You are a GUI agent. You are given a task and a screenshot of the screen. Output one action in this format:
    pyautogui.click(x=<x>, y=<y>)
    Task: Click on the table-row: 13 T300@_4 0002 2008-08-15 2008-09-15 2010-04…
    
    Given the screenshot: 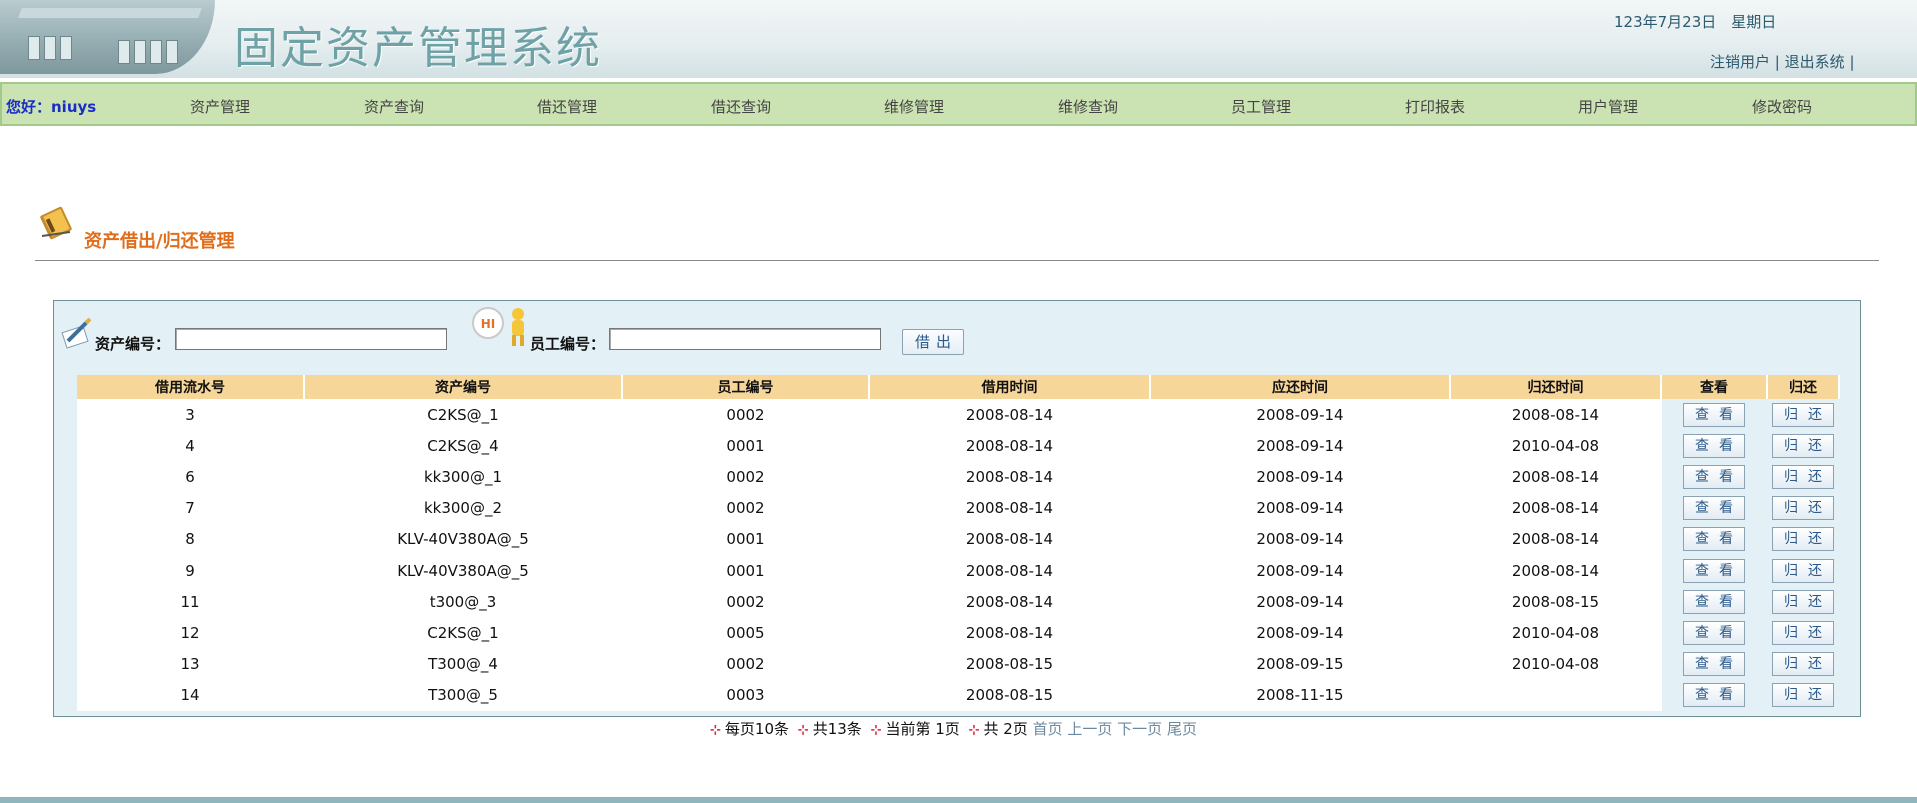 What is the action you would take?
    pyautogui.click(x=958, y=664)
    